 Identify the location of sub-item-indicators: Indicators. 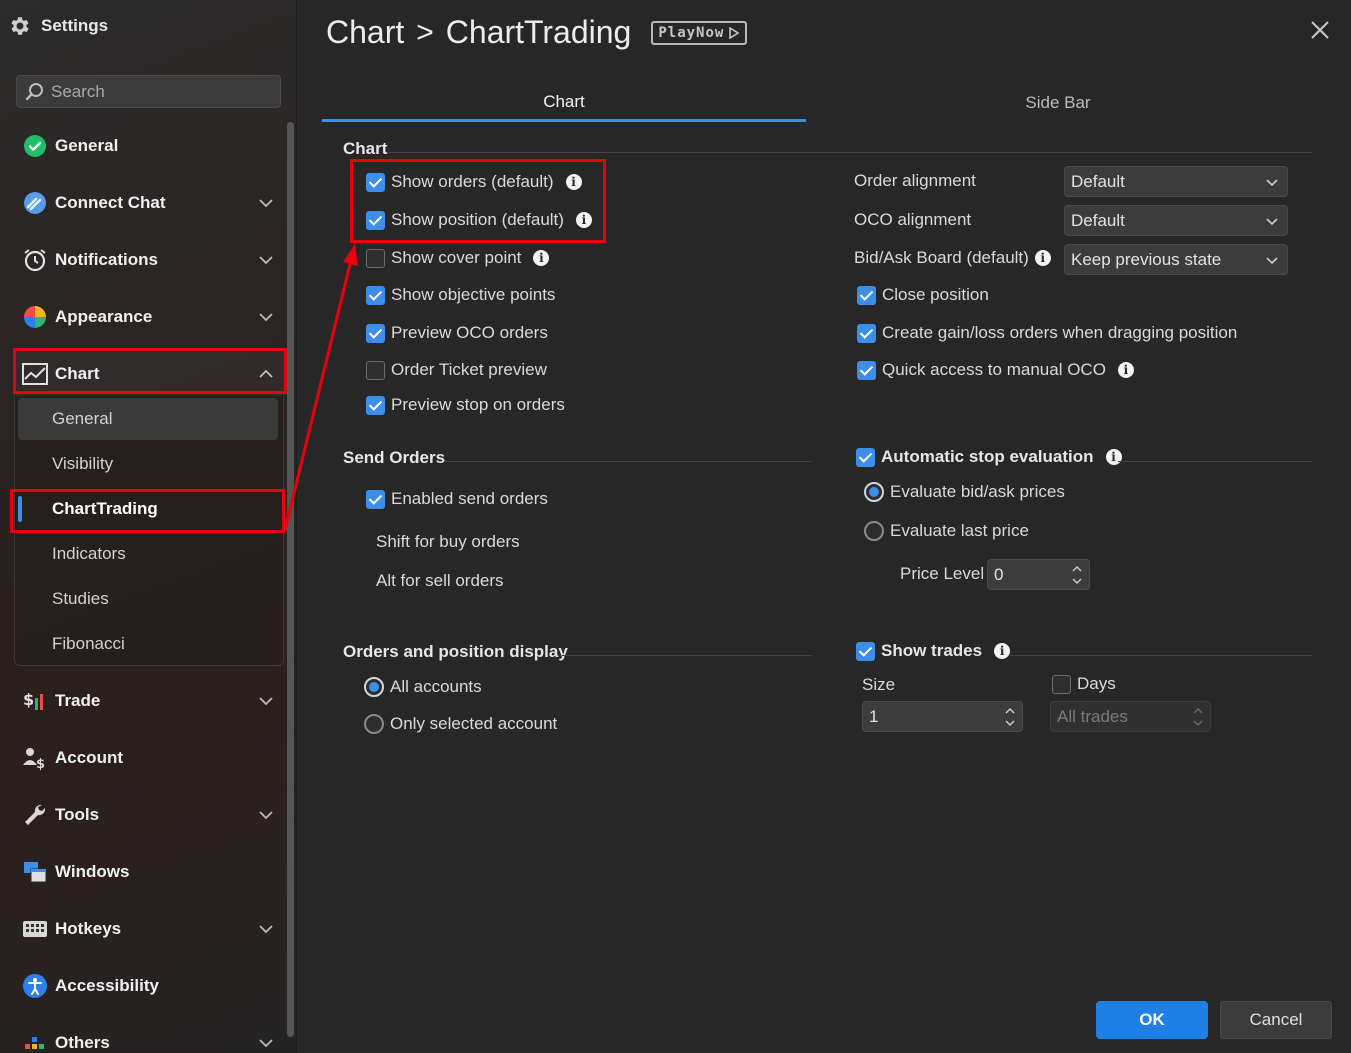
(148, 554).